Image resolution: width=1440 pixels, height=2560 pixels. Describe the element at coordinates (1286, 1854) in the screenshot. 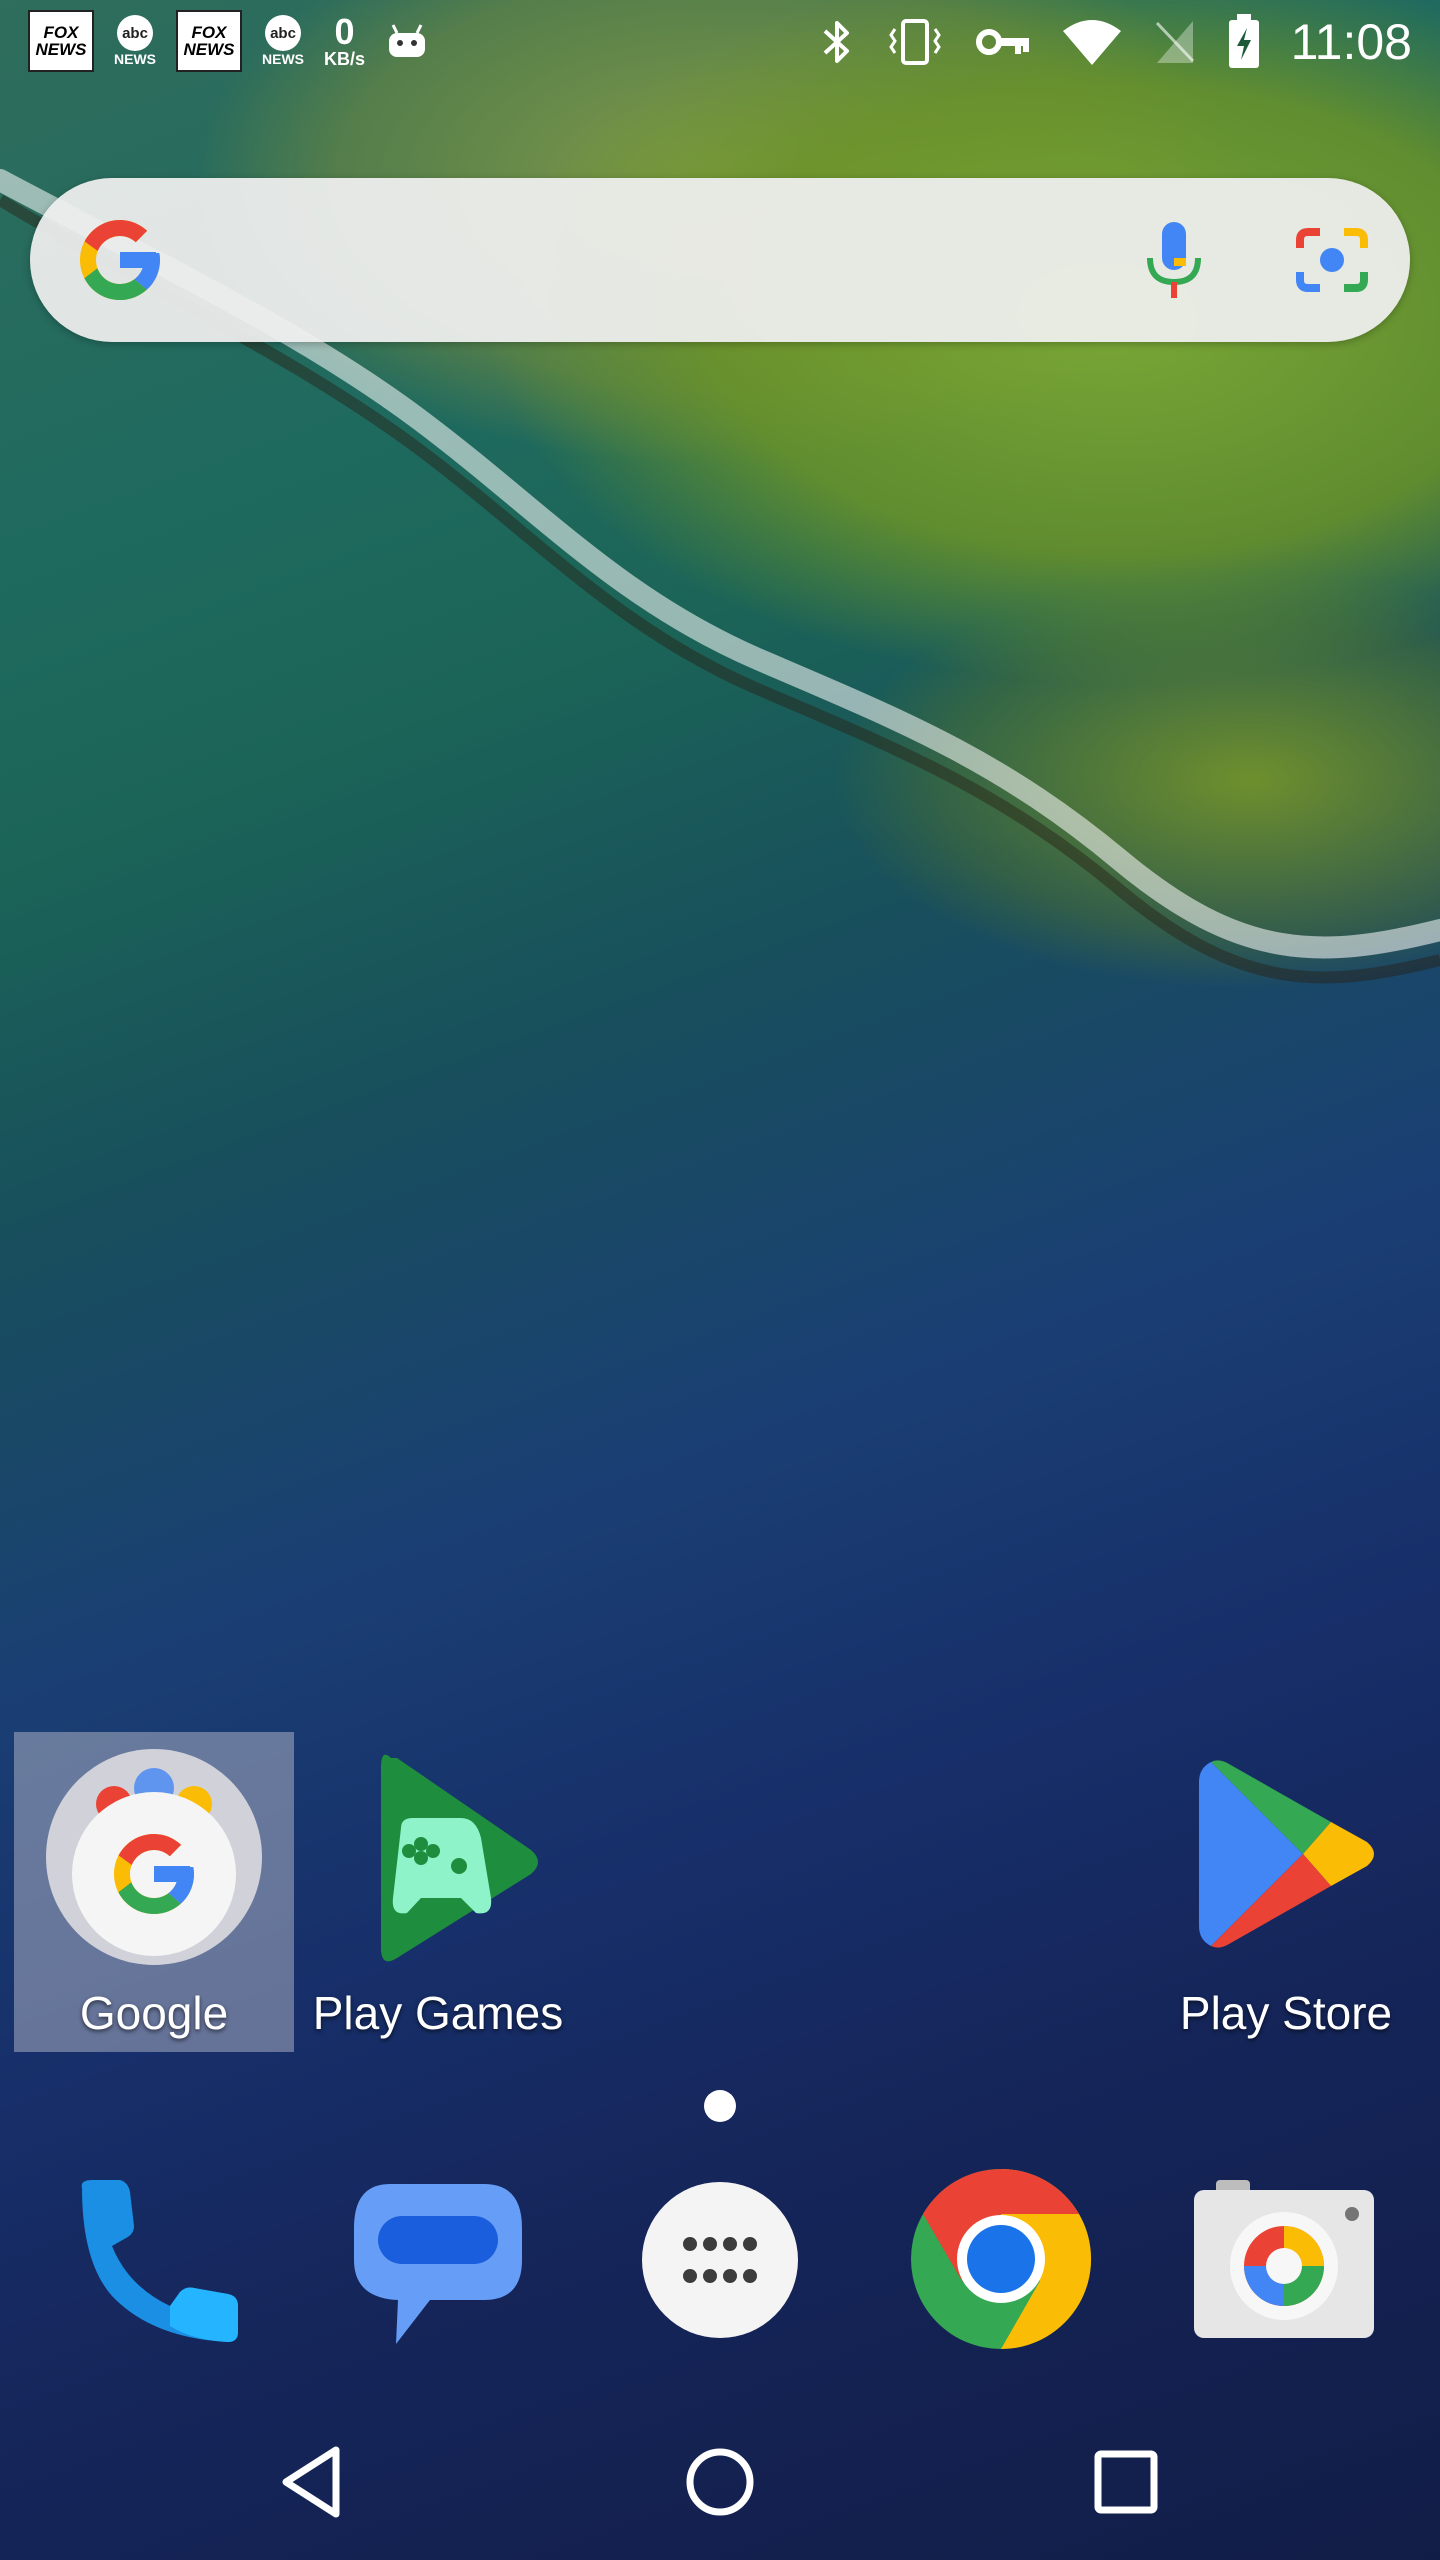

I see `play-store-icon` at that location.